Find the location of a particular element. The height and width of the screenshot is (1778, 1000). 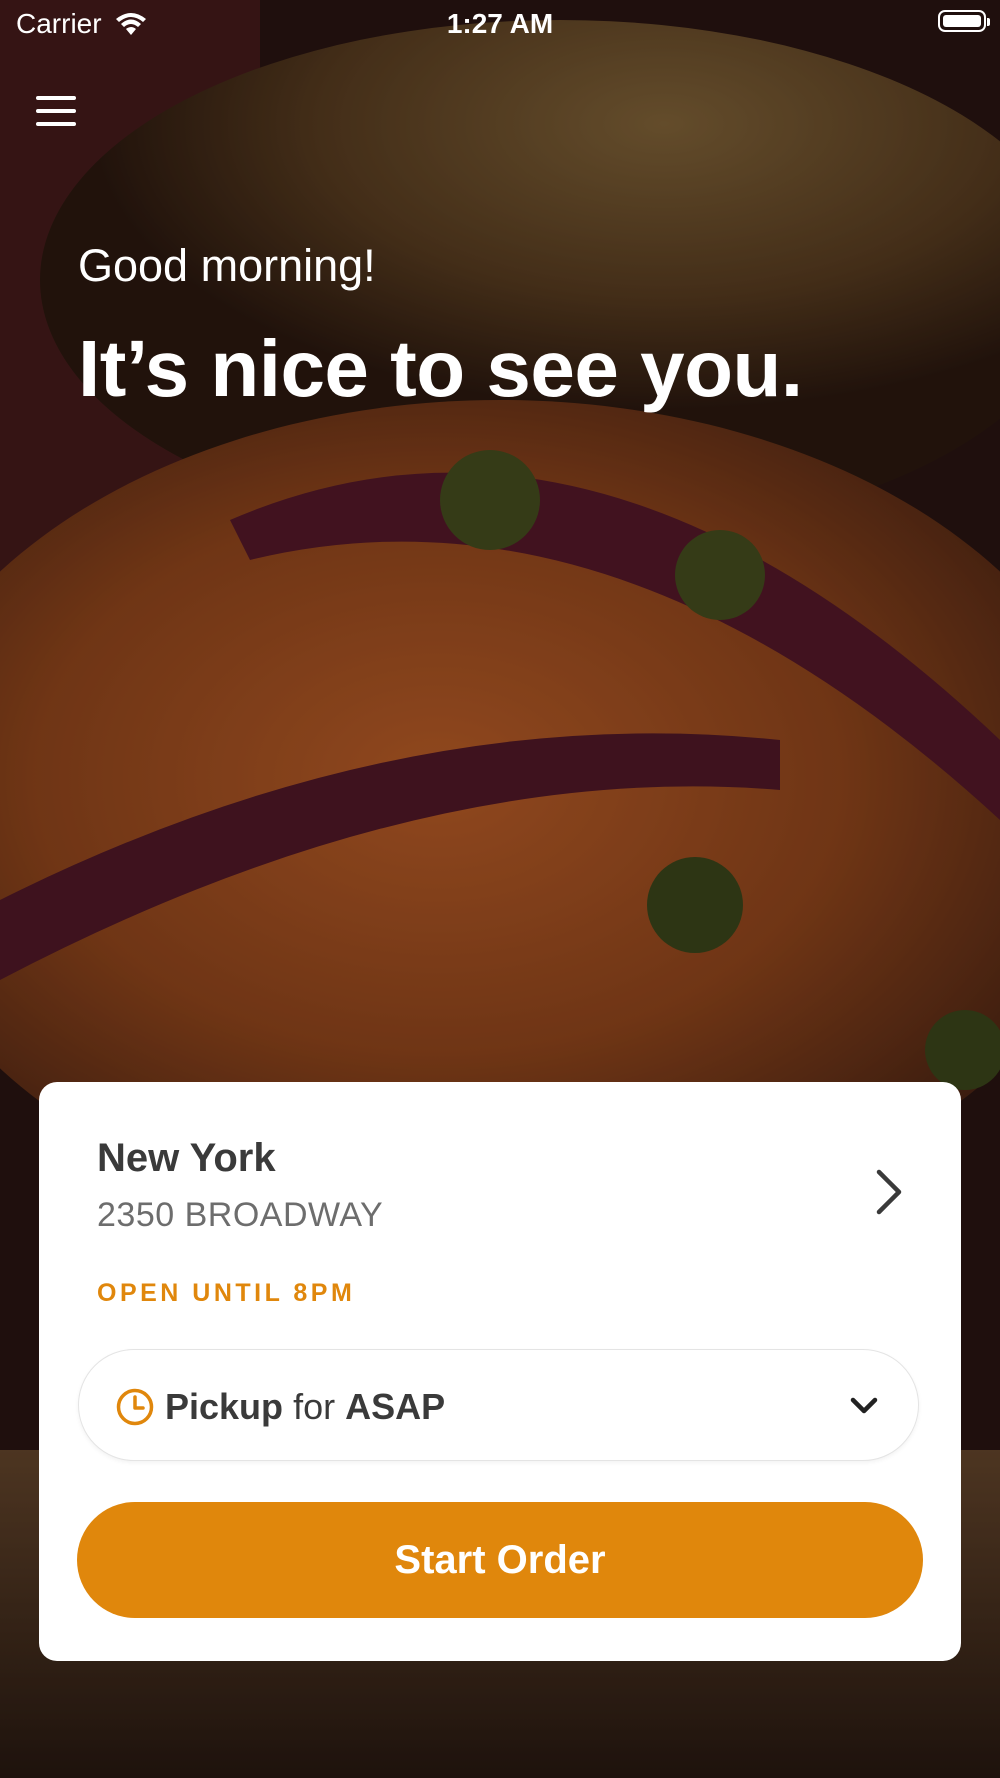

order-mode-text: Pickup for ASAP is located at coordinates (305, 1407).